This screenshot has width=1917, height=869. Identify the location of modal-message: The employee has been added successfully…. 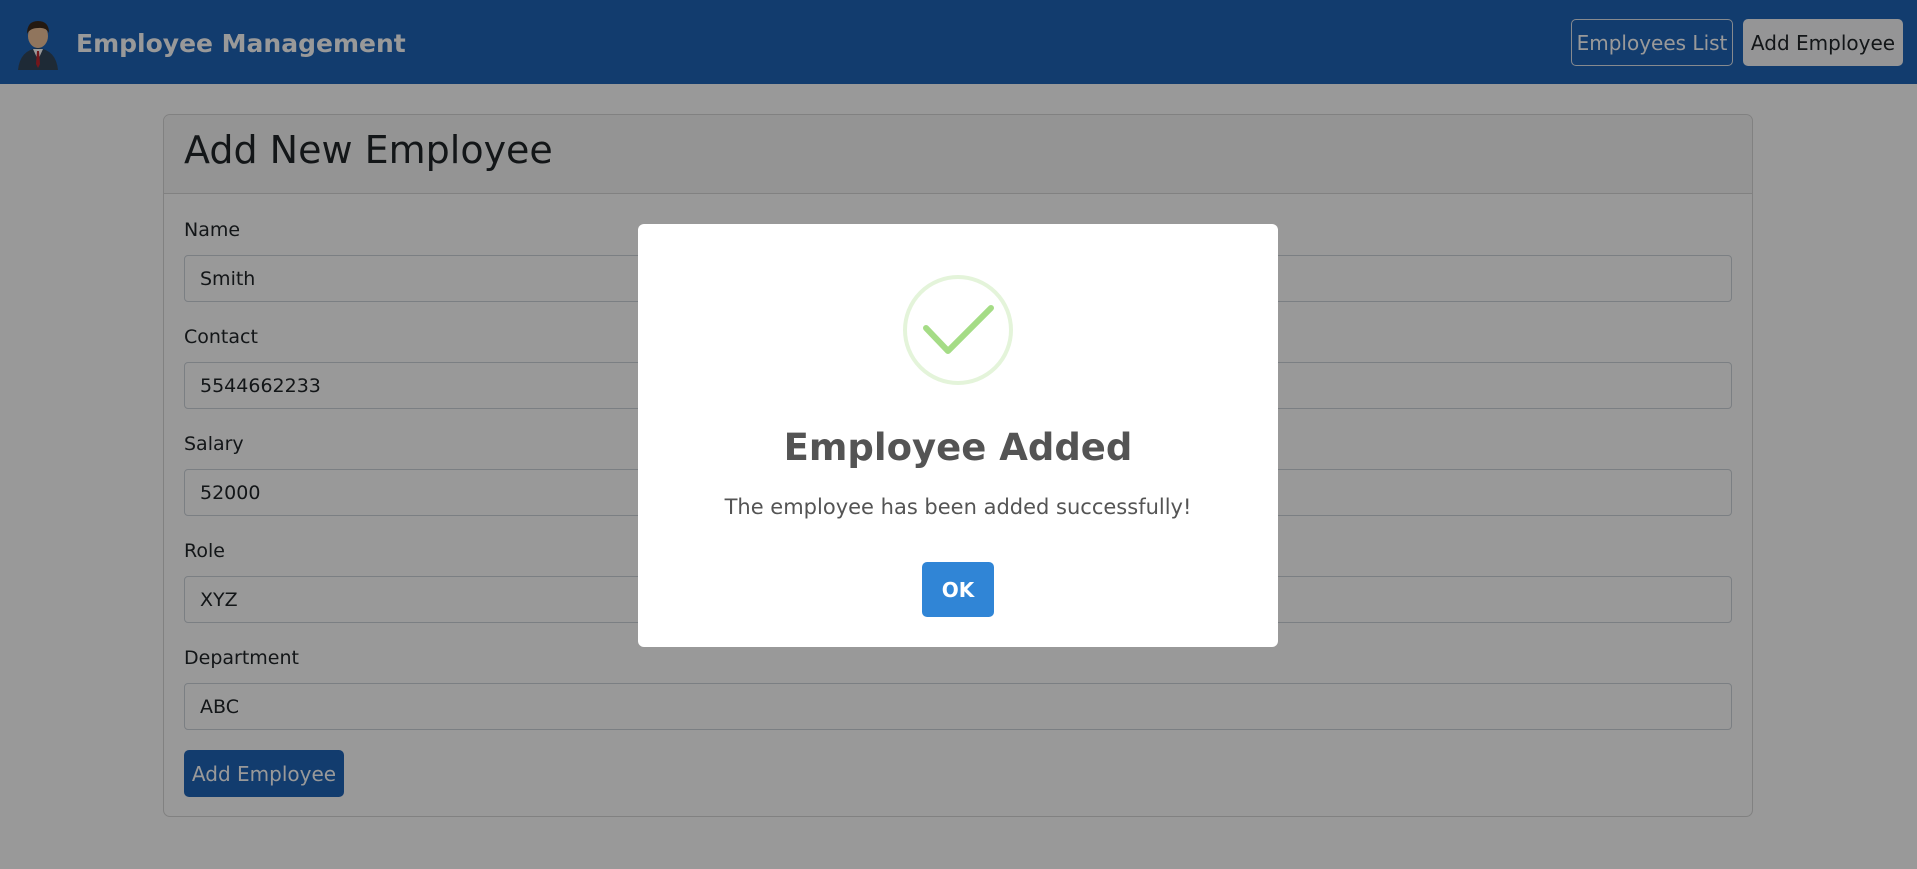
(958, 507).